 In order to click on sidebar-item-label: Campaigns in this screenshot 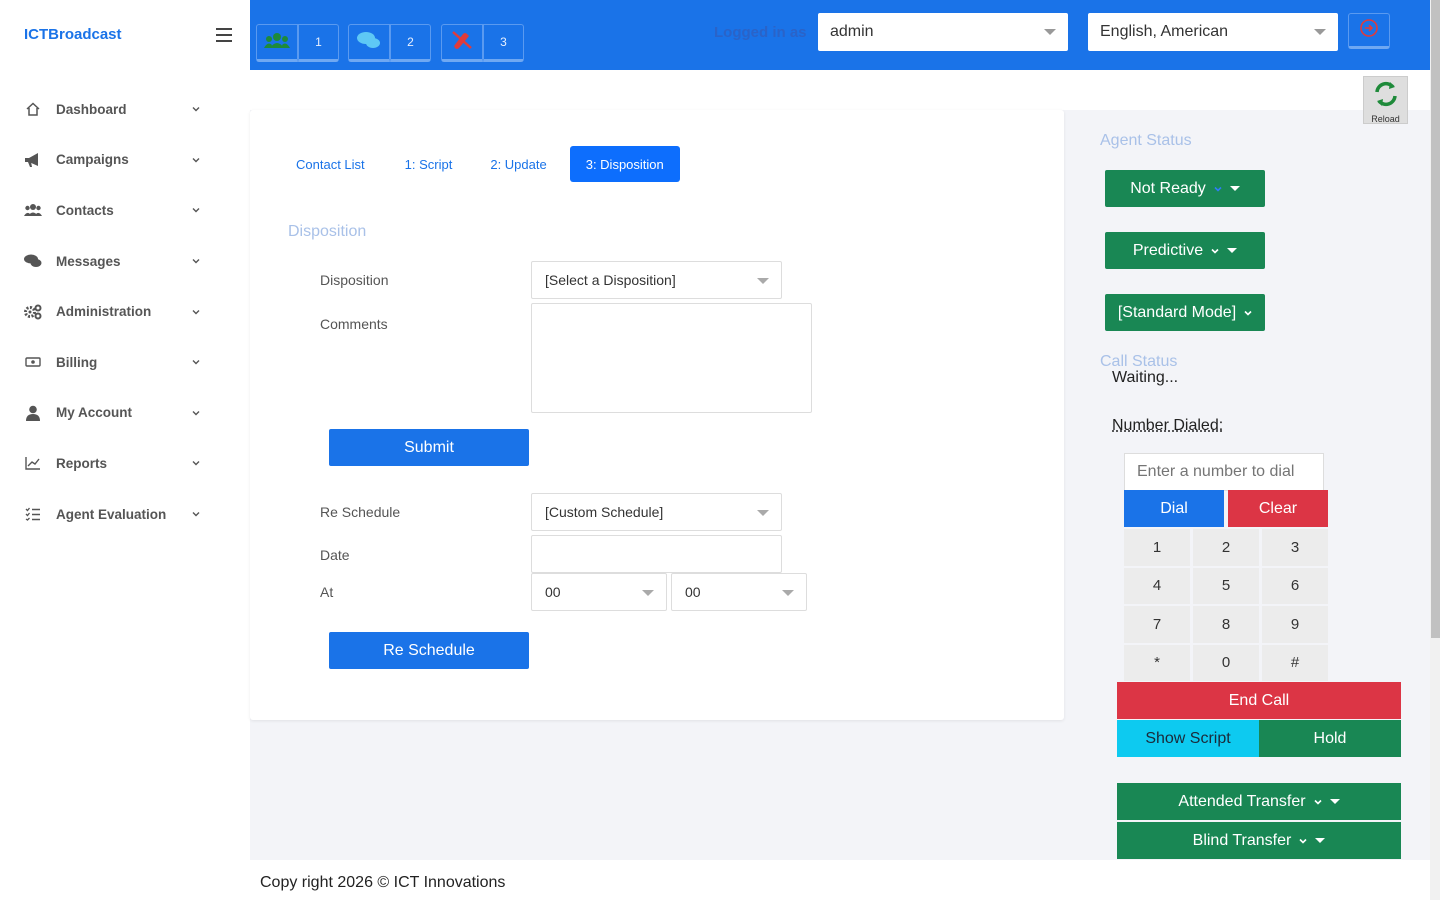, I will do `click(92, 160)`.